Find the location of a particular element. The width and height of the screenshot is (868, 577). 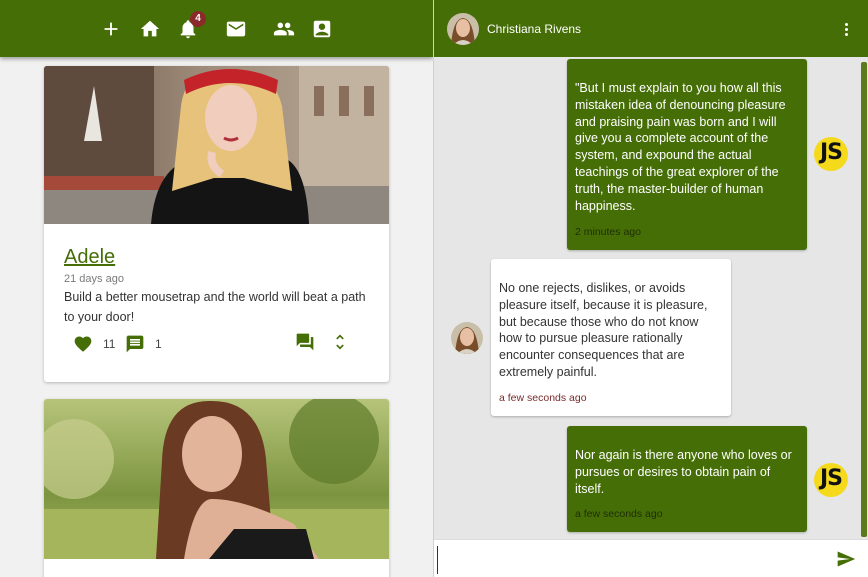

people-button is located at coordinates (284, 29).